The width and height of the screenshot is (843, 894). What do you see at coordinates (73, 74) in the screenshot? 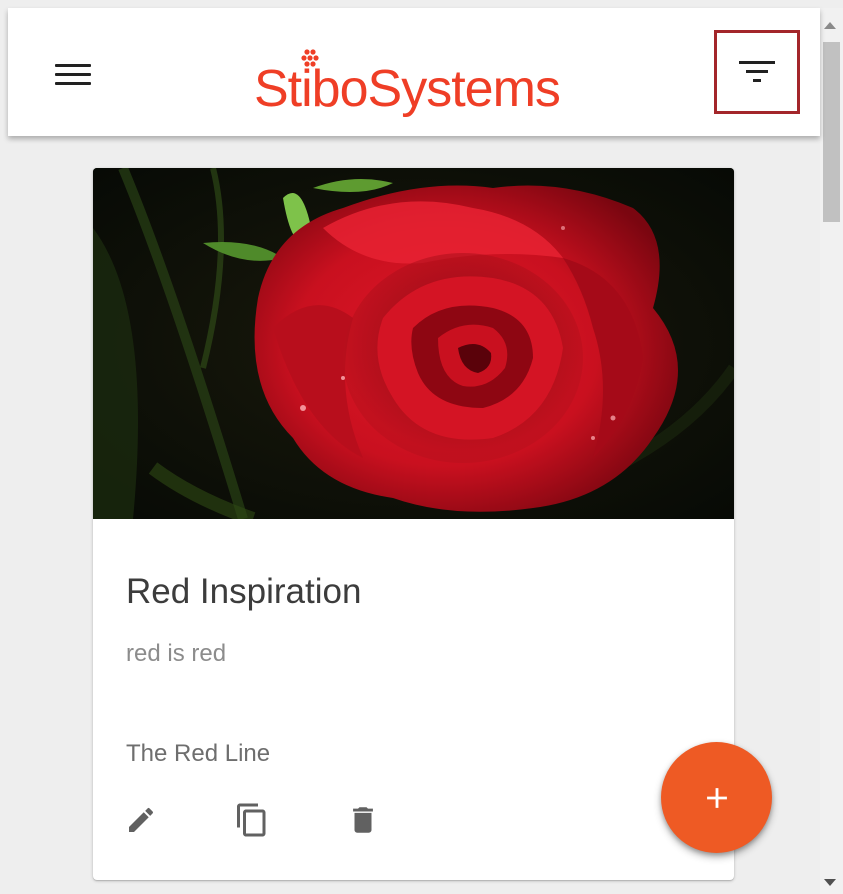
I see `menu-button` at bounding box center [73, 74].